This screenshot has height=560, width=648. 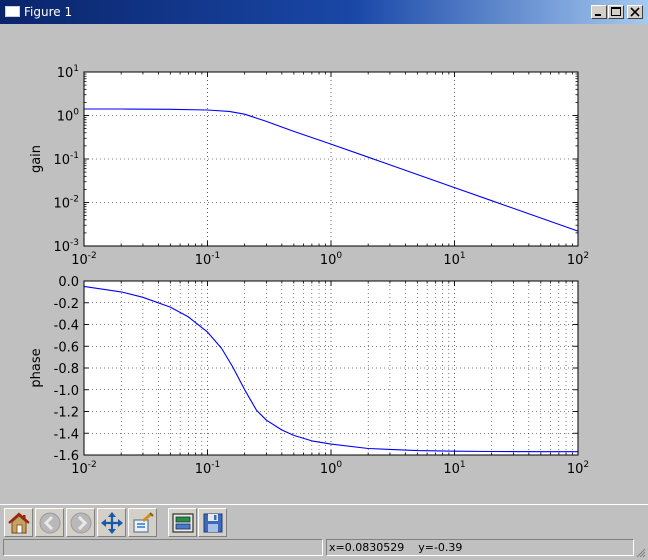 I want to click on x-readout: x=0.0830529, so click(x=367, y=547).